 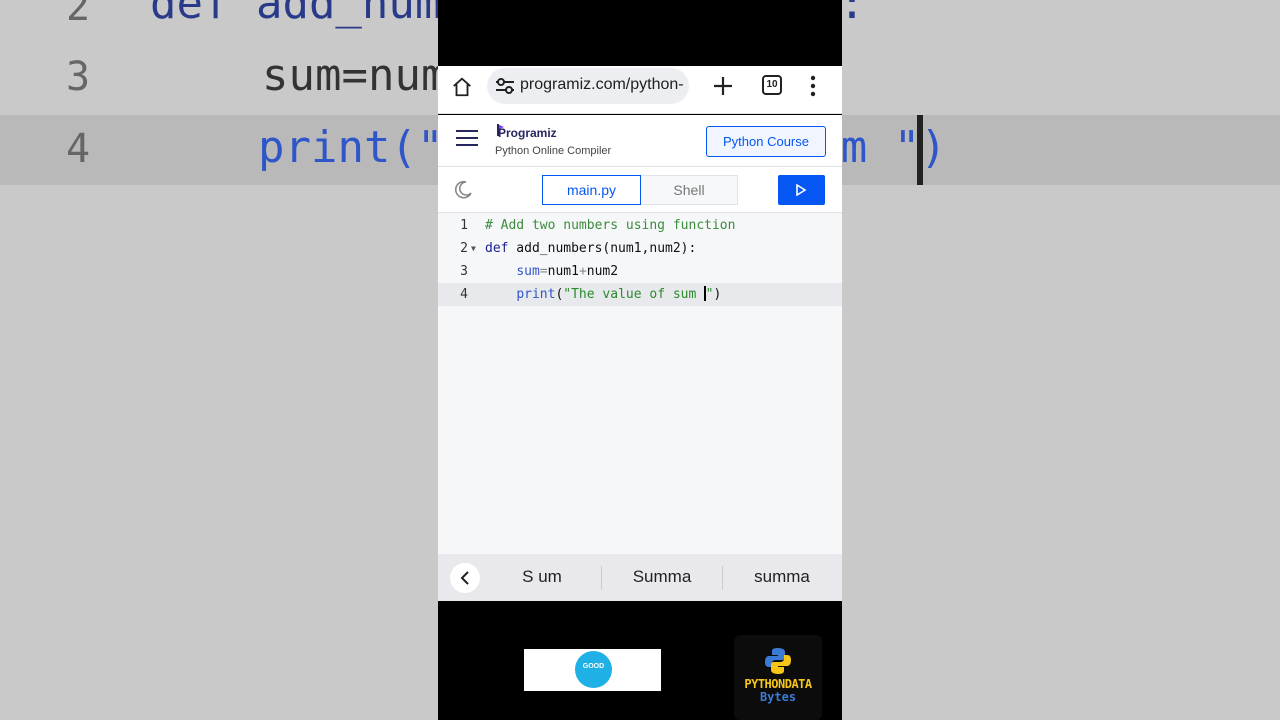 I want to click on code-text: # Add two numbers using function, so click(x=610, y=225).